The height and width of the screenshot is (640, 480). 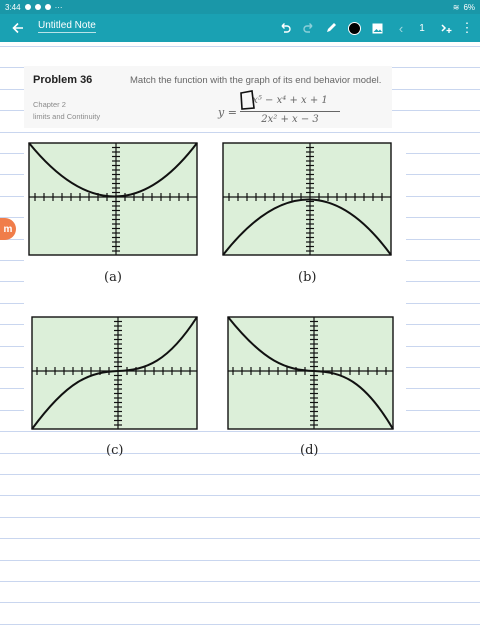 I want to click on caption-d: (d), so click(x=309, y=450).